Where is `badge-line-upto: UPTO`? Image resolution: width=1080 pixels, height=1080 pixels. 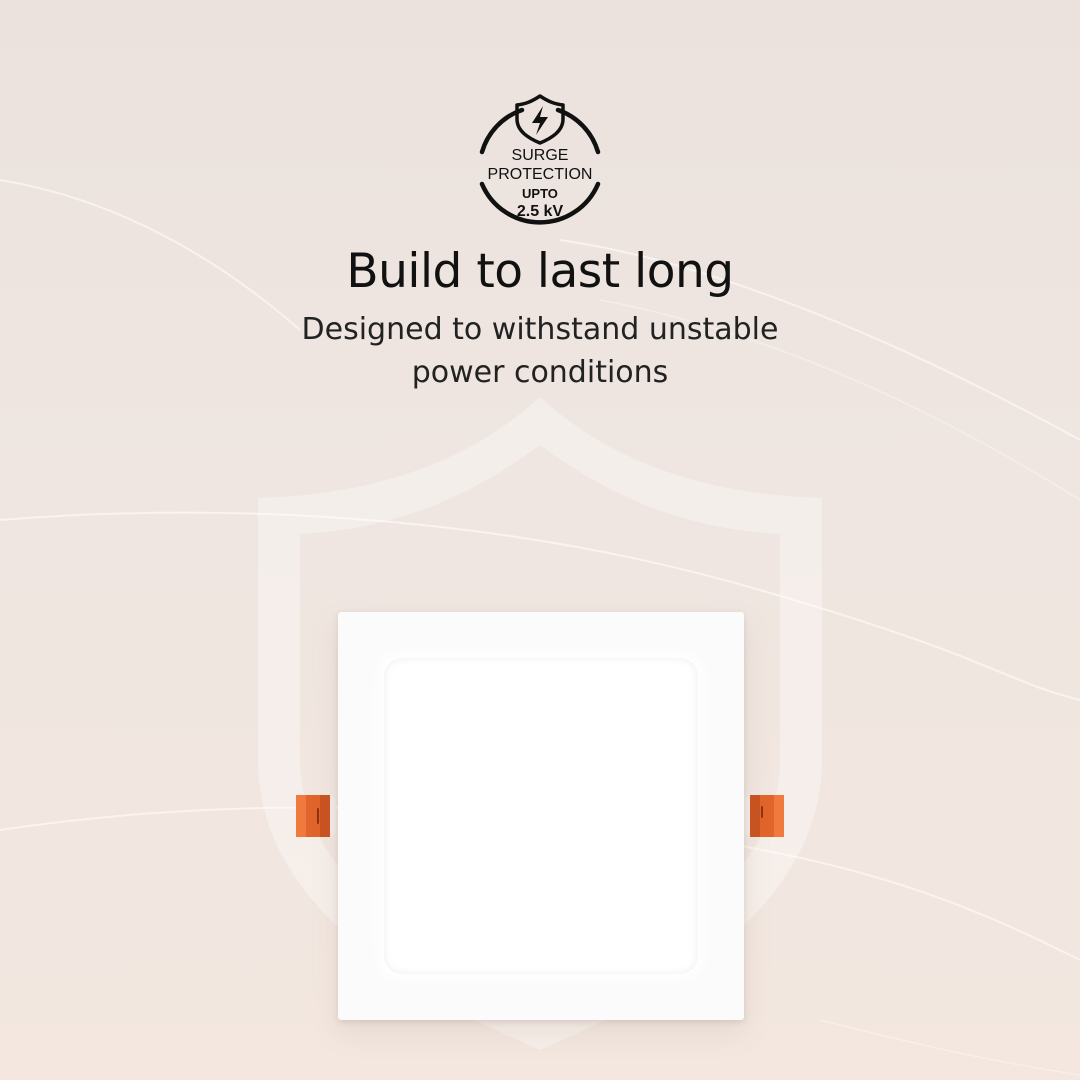 badge-line-upto: UPTO is located at coordinates (540, 193).